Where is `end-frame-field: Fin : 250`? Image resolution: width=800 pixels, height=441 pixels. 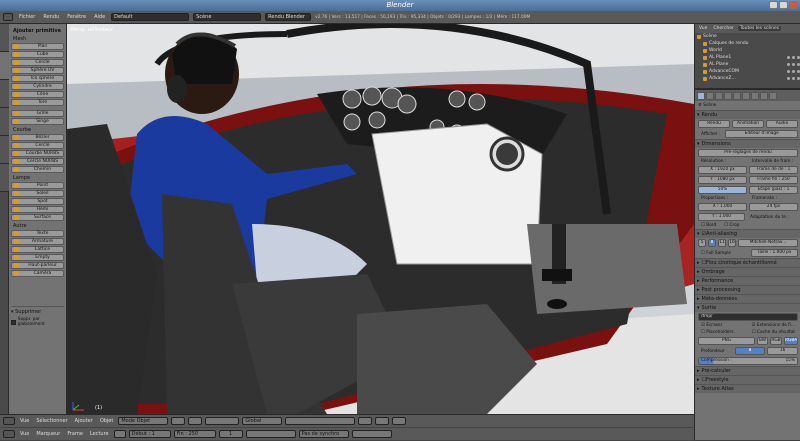 end-frame-field: Fin : 250 is located at coordinates (194, 434).